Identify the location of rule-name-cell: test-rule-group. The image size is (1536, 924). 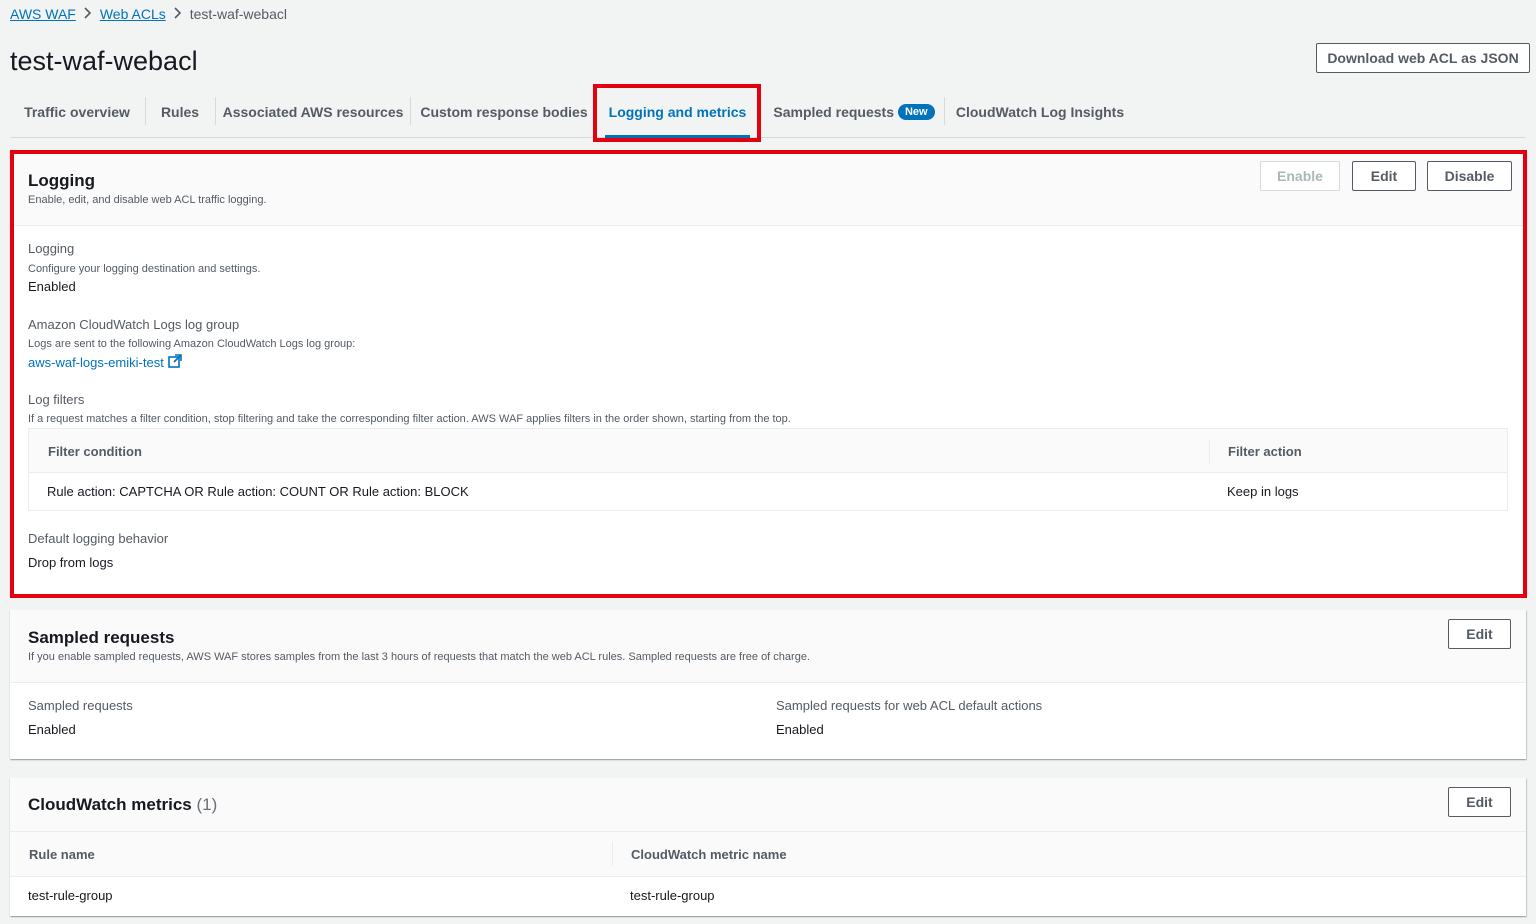
(70, 895).